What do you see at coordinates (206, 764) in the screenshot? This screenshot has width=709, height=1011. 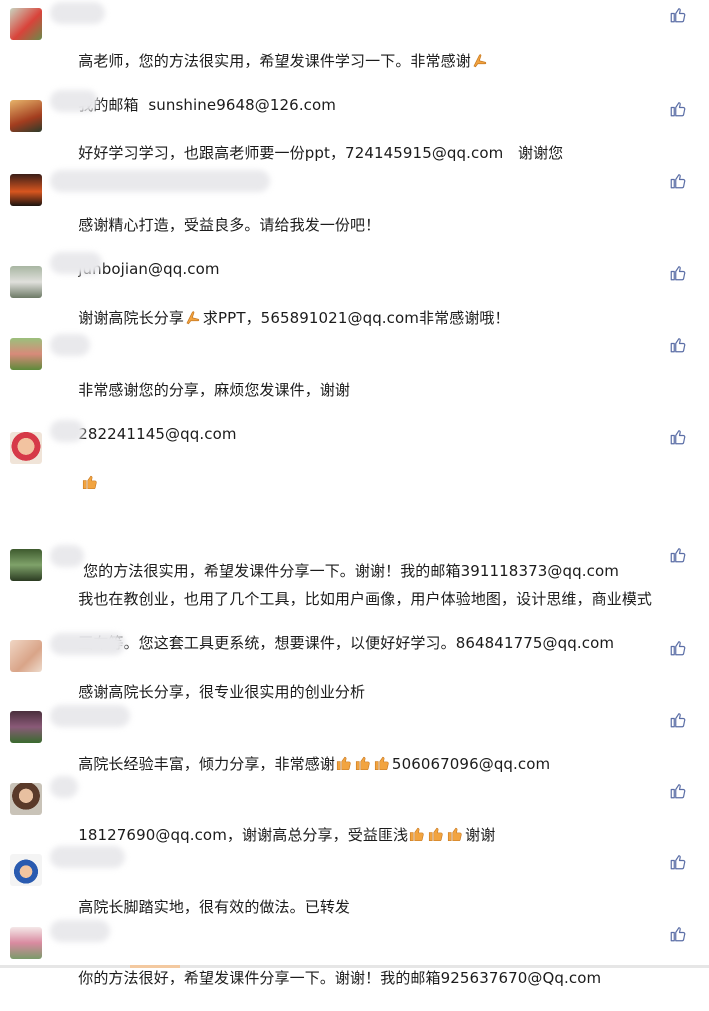 I see `comment-text-line: 高院长经验丰富，倾力分享，非常感谢` at bounding box center [206, 764].